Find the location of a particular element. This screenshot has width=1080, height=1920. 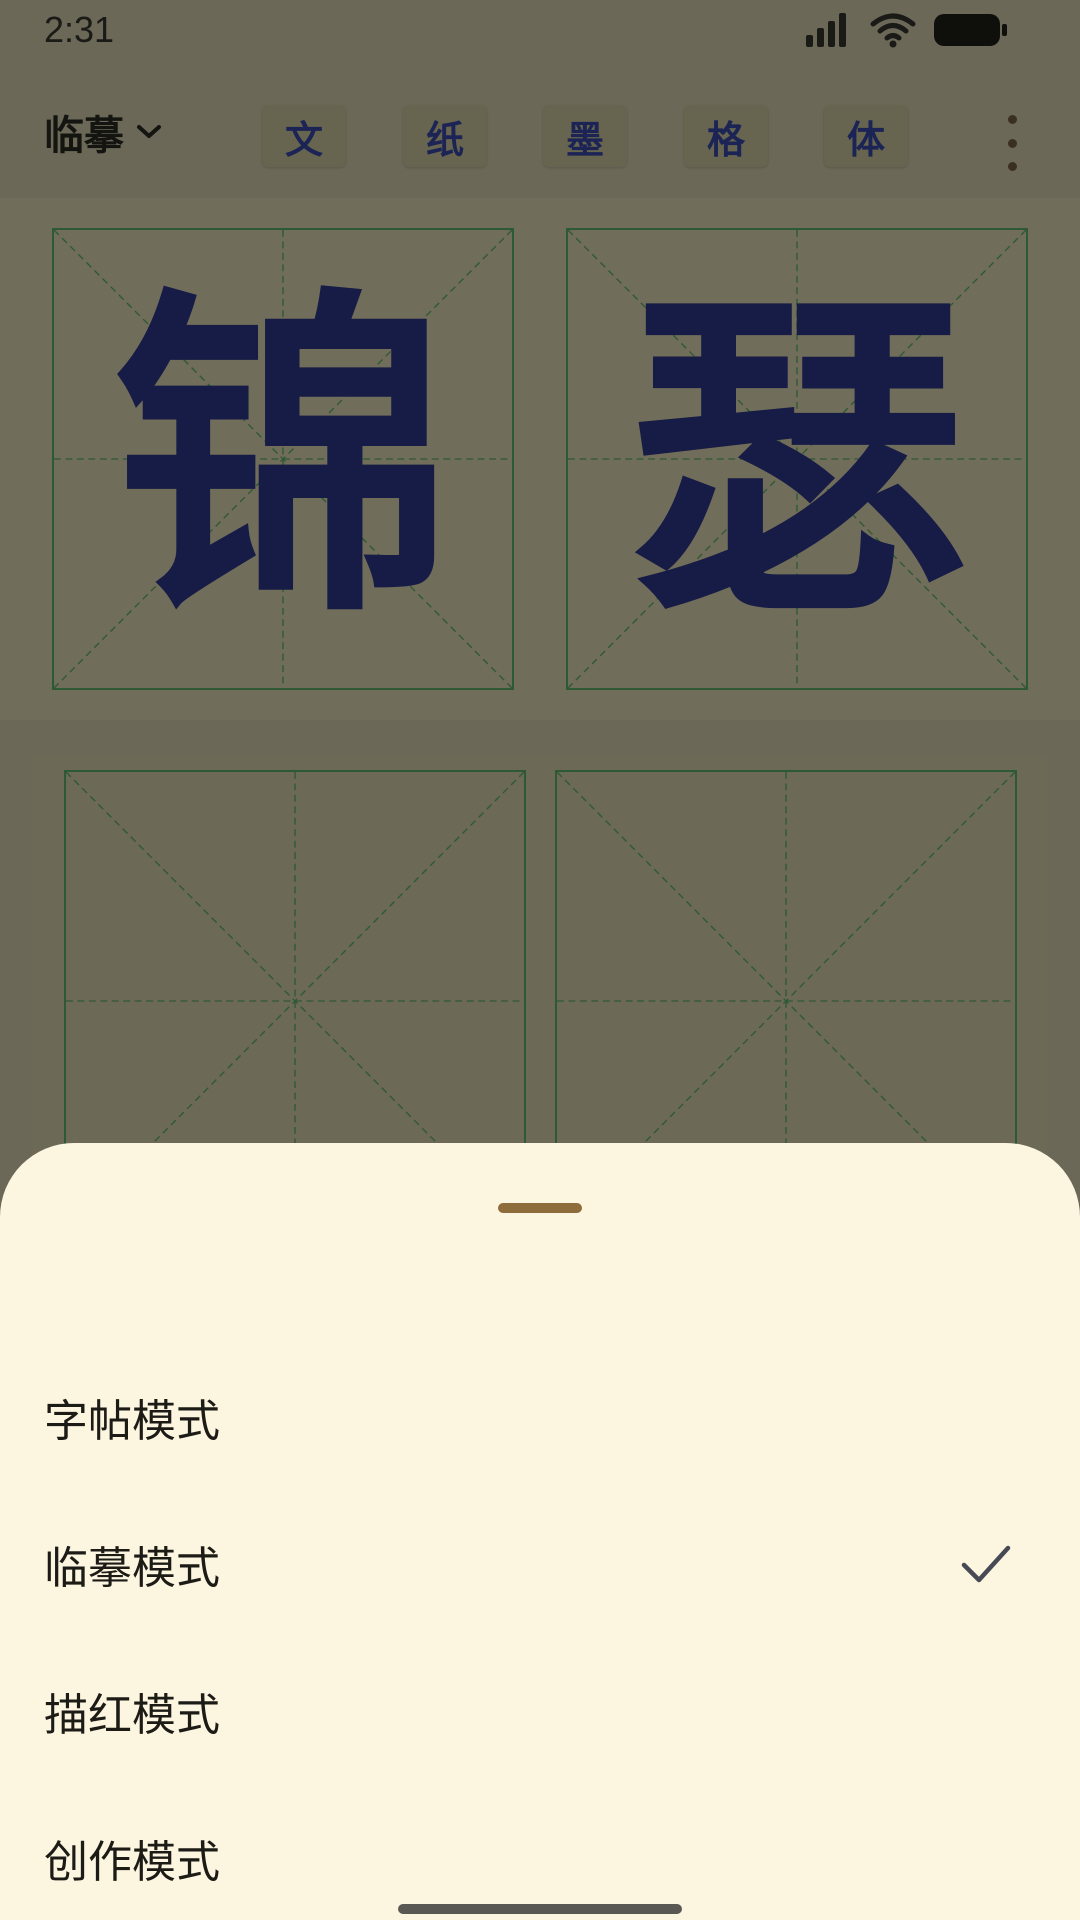

grid-tool-button: 格 is located at coordinates (726, 136).